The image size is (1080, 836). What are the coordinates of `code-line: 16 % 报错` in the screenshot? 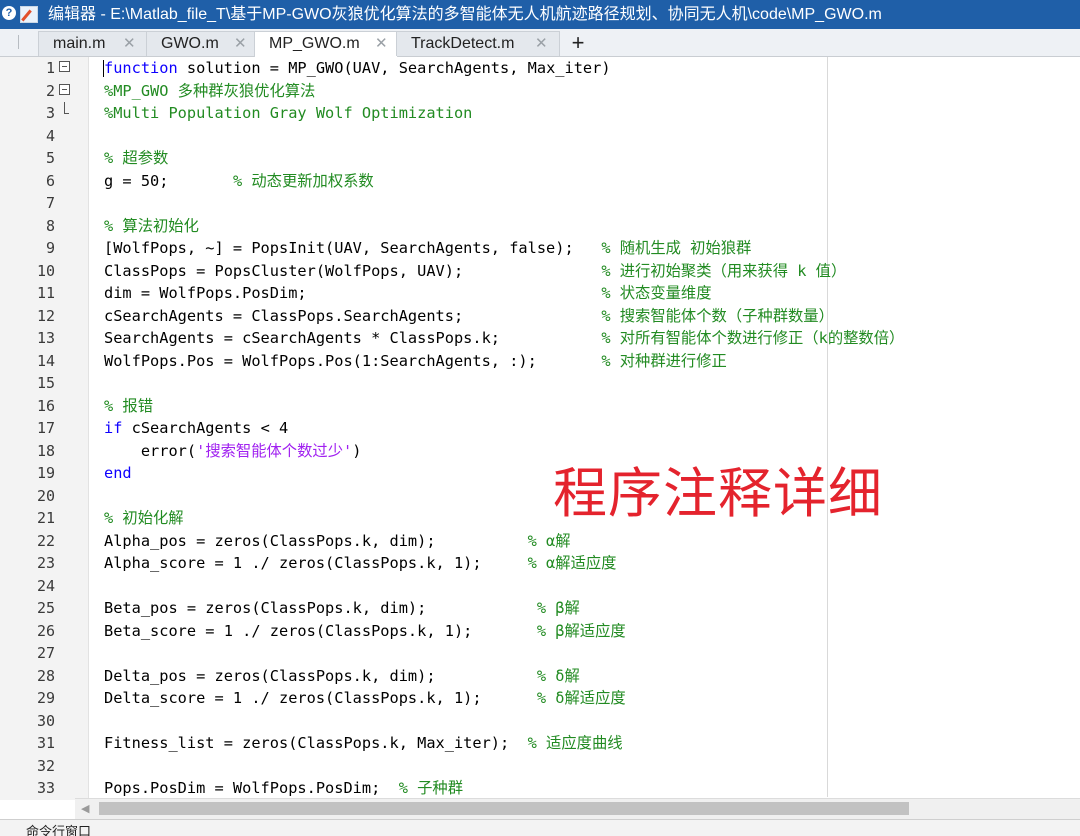 It's located at (540, 406).